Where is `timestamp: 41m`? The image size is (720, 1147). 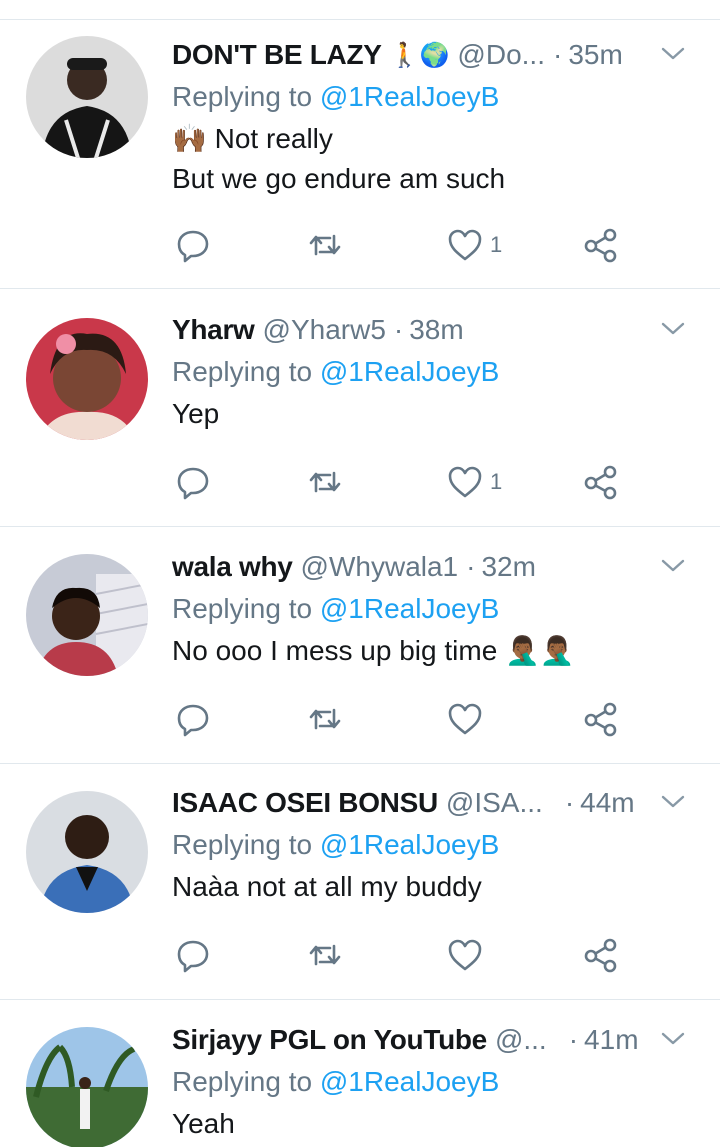
timestamp: 41m is located at coordinates (611, 1040).